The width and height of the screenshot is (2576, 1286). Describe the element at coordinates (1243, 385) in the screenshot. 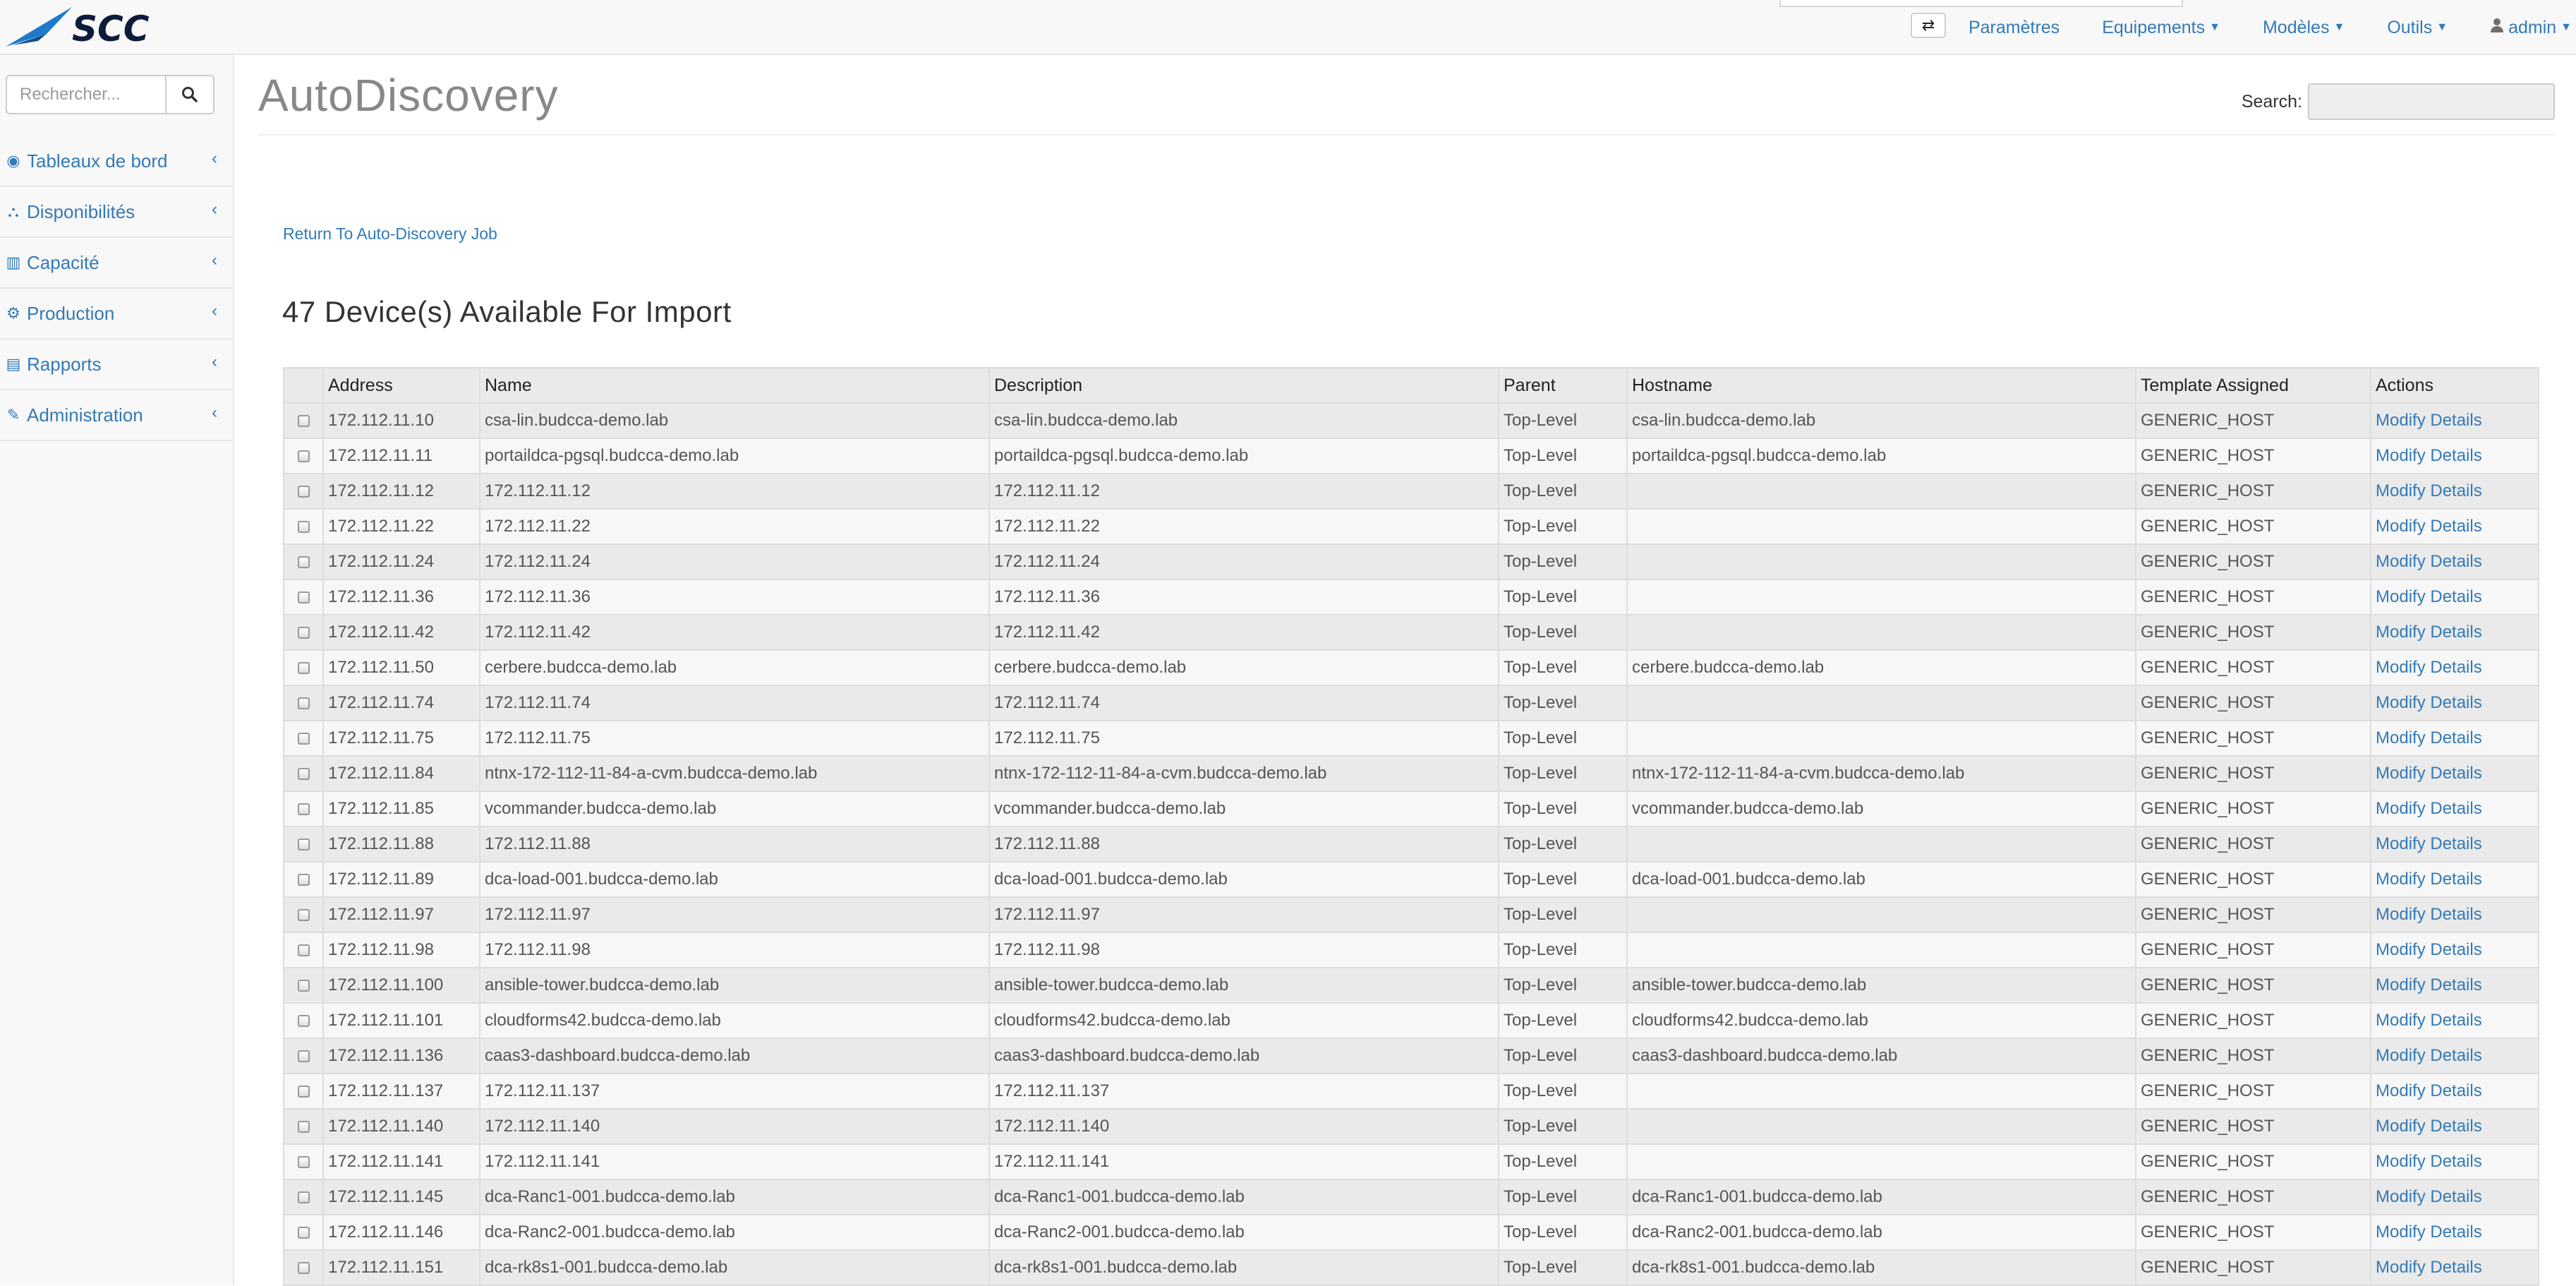

I see `header-description: Description` at that location.